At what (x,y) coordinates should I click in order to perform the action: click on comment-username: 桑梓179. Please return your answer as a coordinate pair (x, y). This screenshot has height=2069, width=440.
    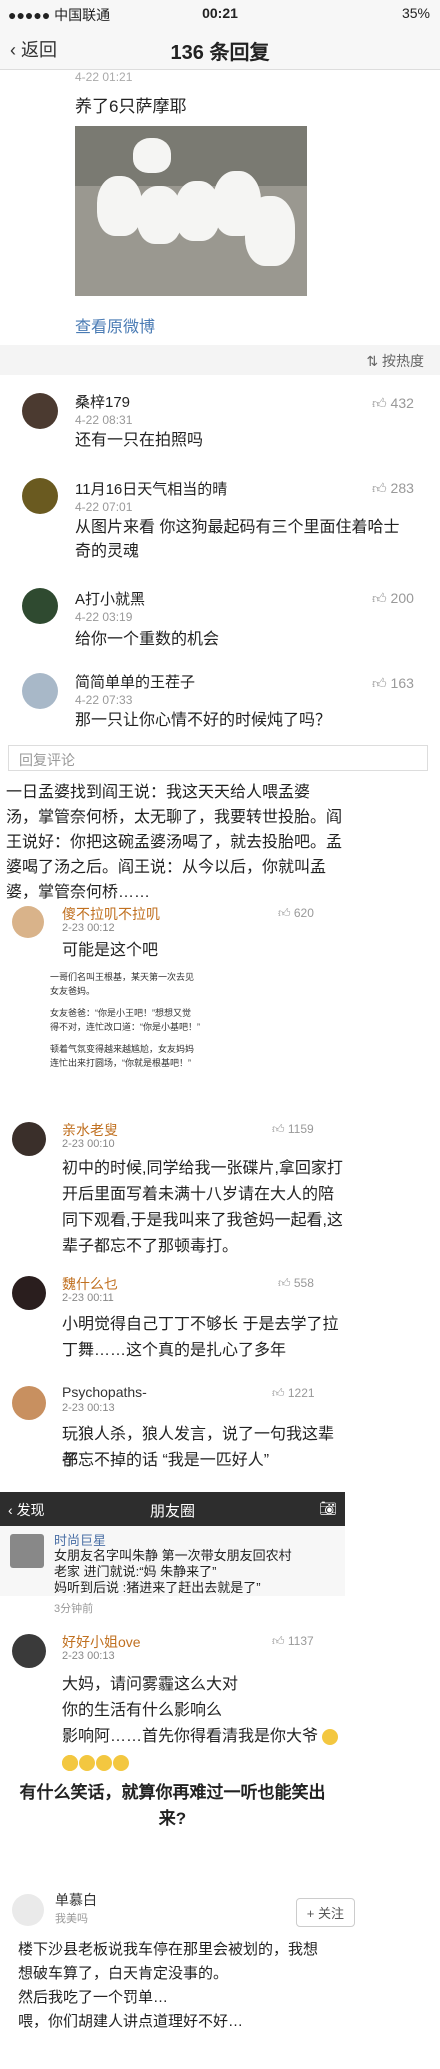
    Looking at the image, I should click on (102, 401).